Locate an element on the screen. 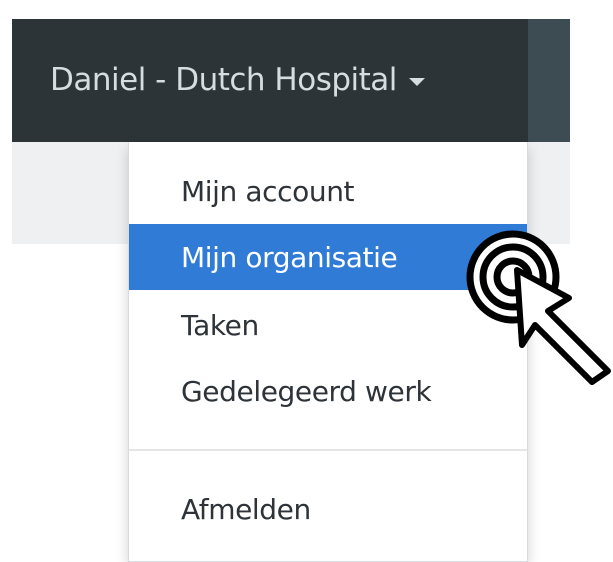 This screenshot has height=562, width=613. menu-item-mijn-account: Mijn account is located at coordinates (328, 191).